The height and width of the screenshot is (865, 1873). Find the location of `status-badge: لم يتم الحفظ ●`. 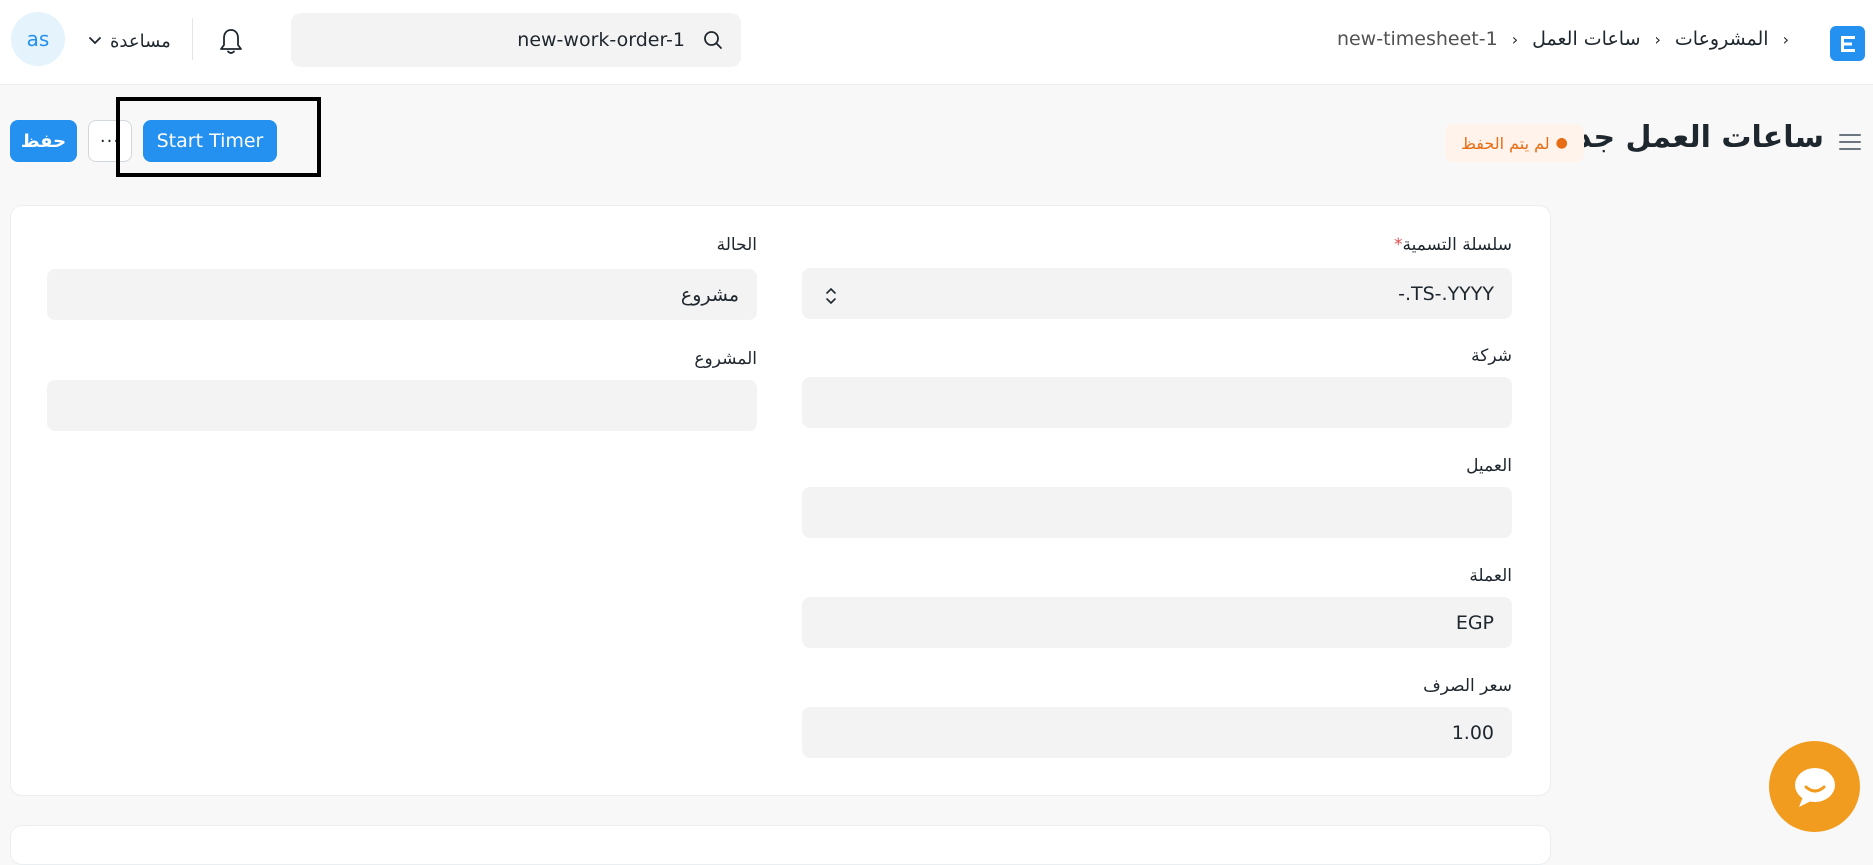

status-badge: لم يتم الحفظ ● is located at coordinates (1514, 143).